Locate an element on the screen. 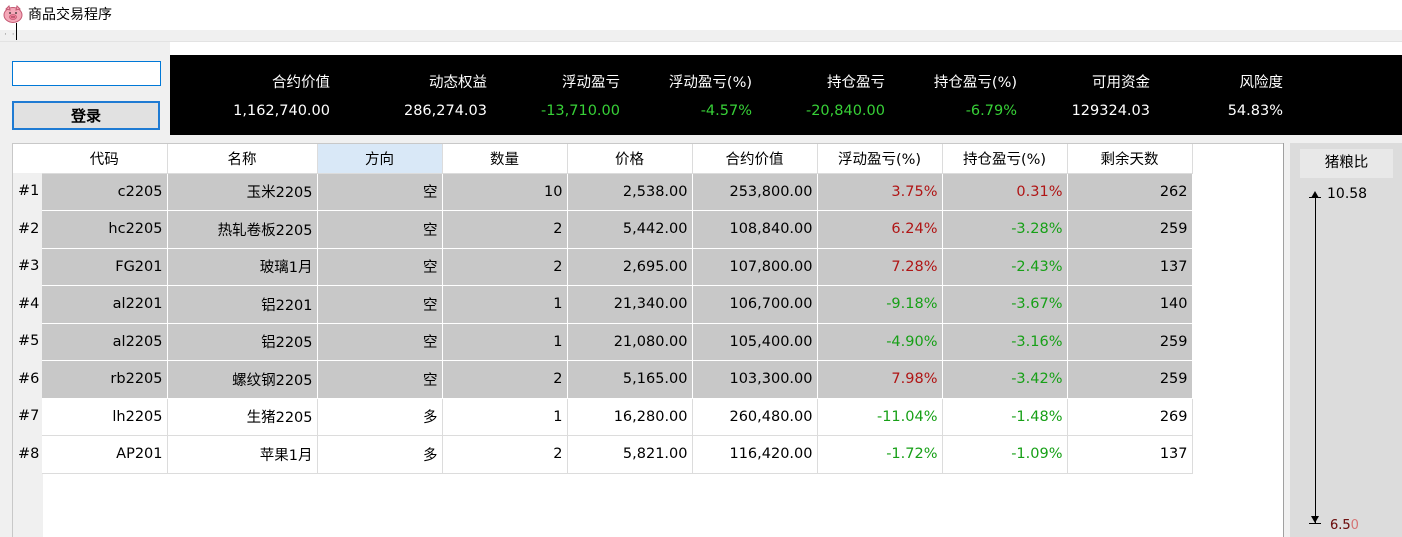 The image size is (1402, 537). login-panel: 登录 is located at coordinates (85, 92).